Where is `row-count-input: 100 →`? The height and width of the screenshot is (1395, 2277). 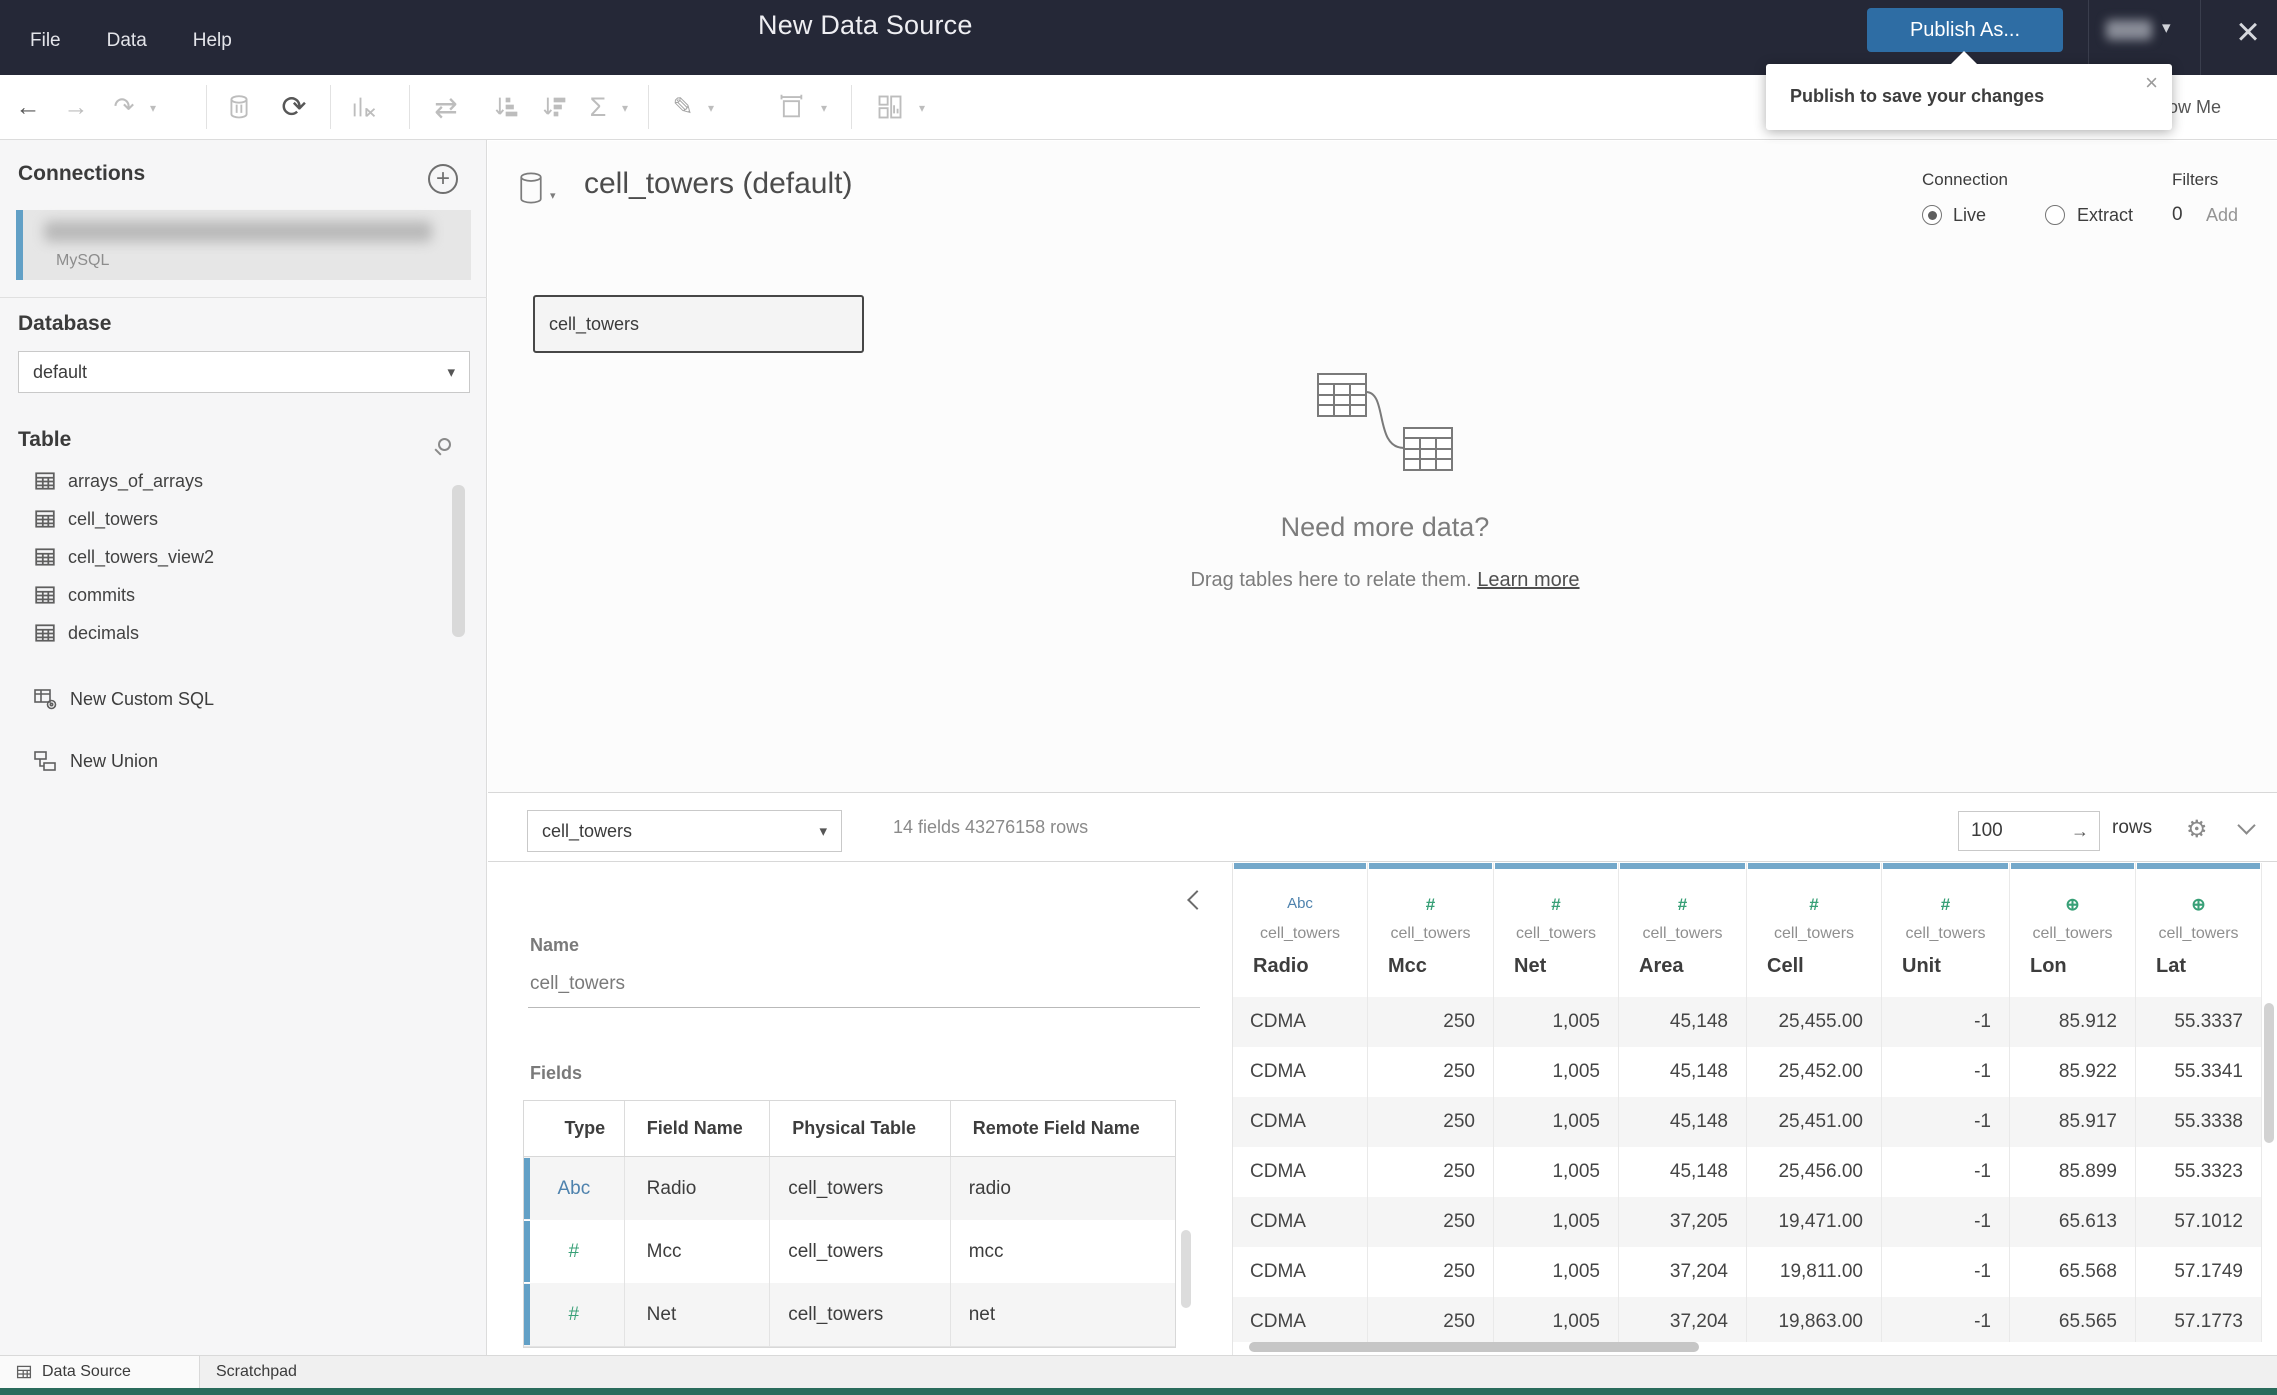 row-count-input: 100 → is located at coordinates (2029, 831).